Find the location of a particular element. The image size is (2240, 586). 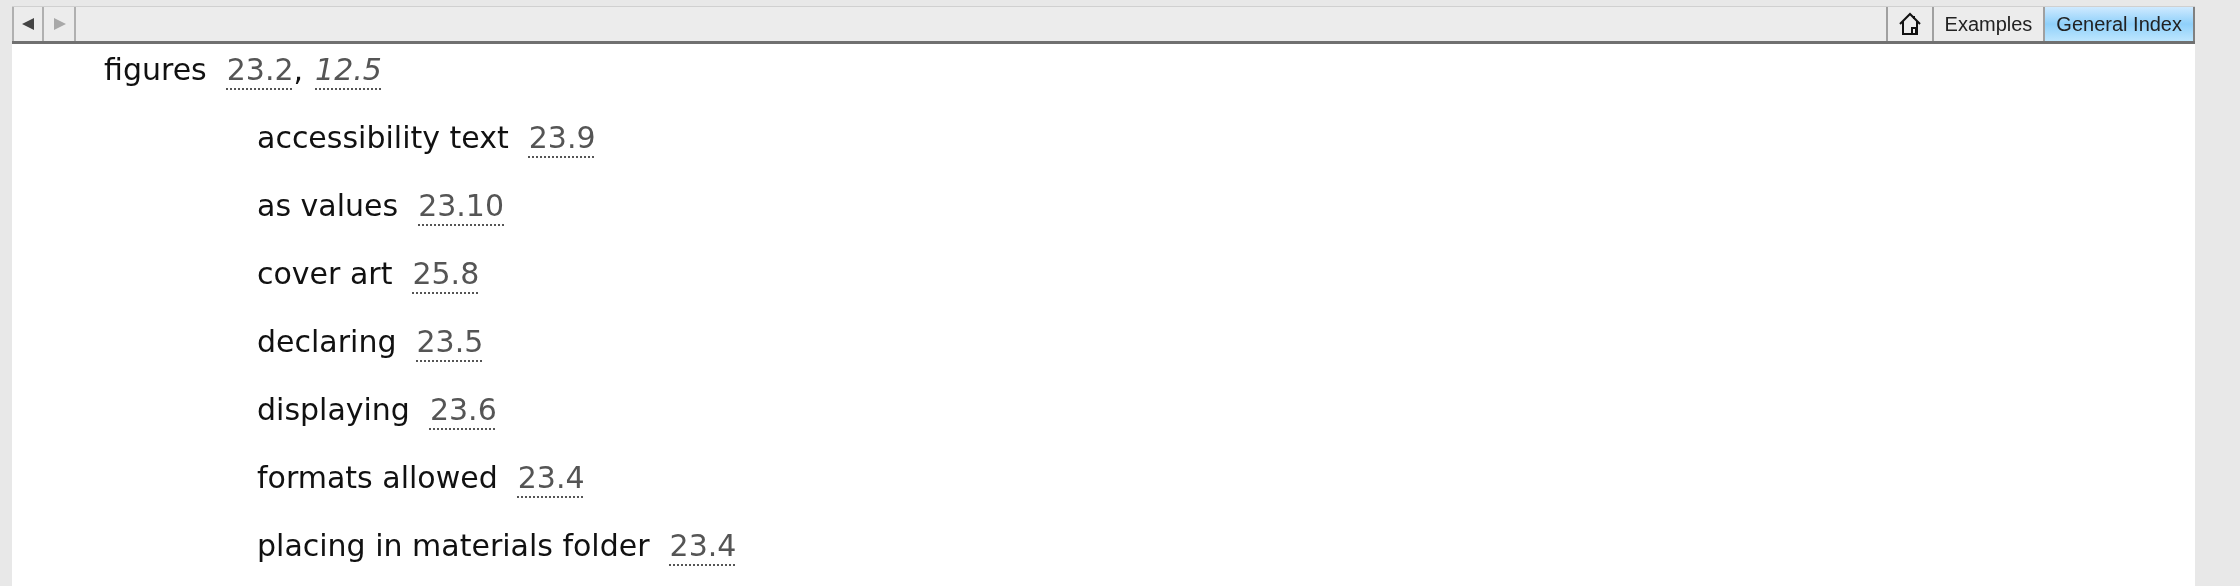

reference-link: 23.10 is located at coordinates (461, 205).